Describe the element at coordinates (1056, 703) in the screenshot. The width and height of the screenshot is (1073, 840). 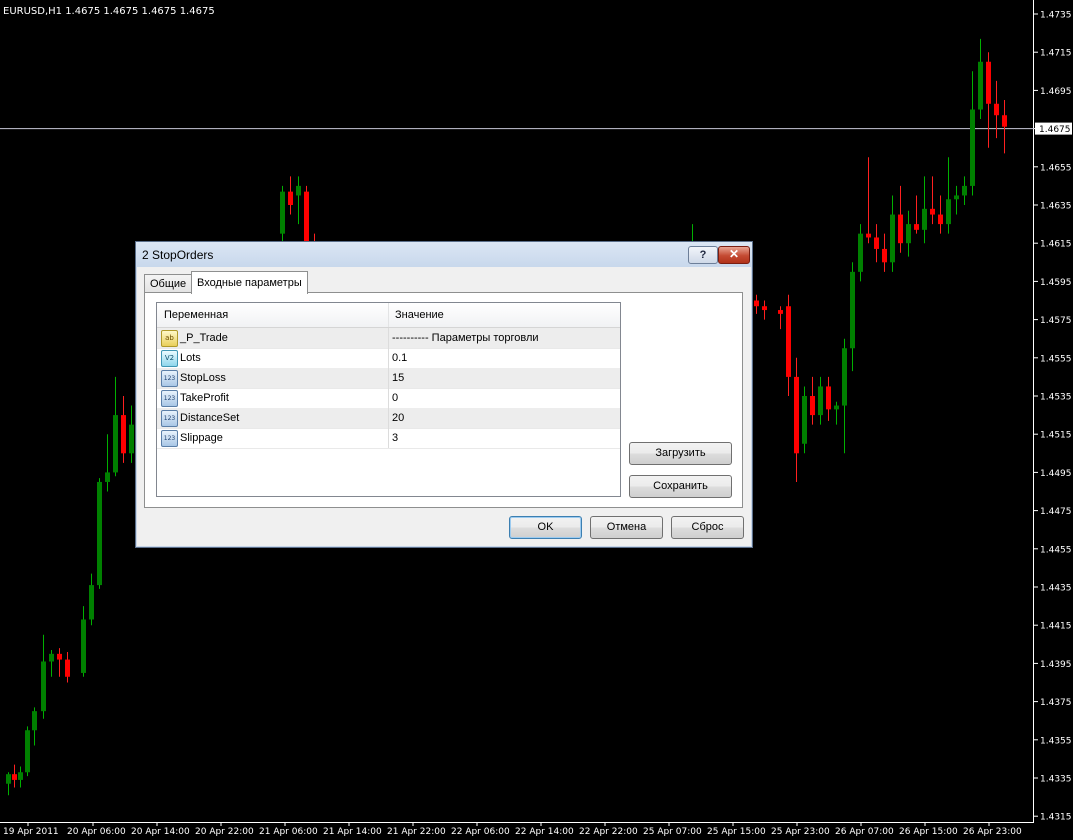
I see `price-label: 1.4375` at that location.